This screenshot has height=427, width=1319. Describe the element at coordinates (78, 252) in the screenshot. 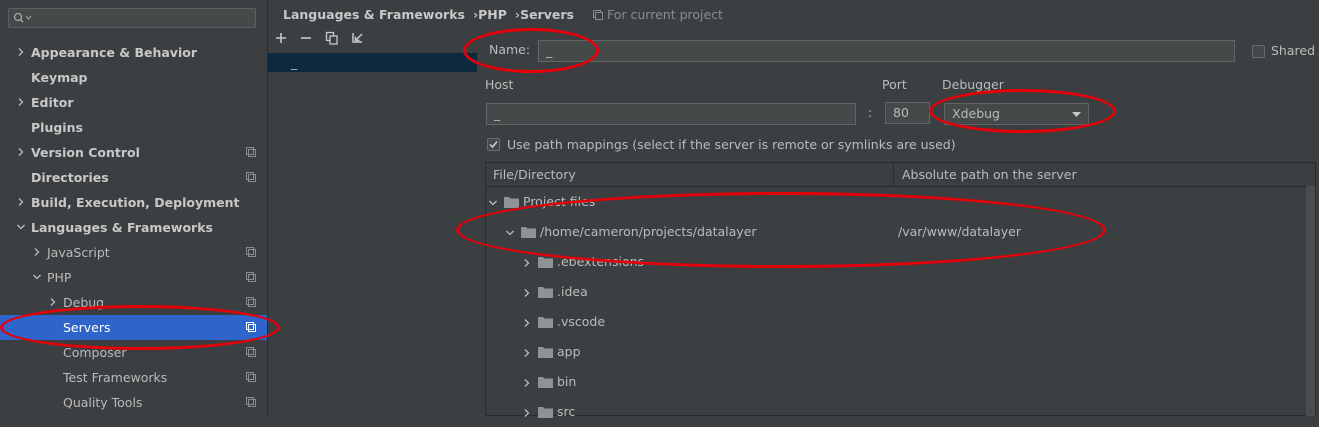

I see `sidebar-item-label: JavaScript` at that location.